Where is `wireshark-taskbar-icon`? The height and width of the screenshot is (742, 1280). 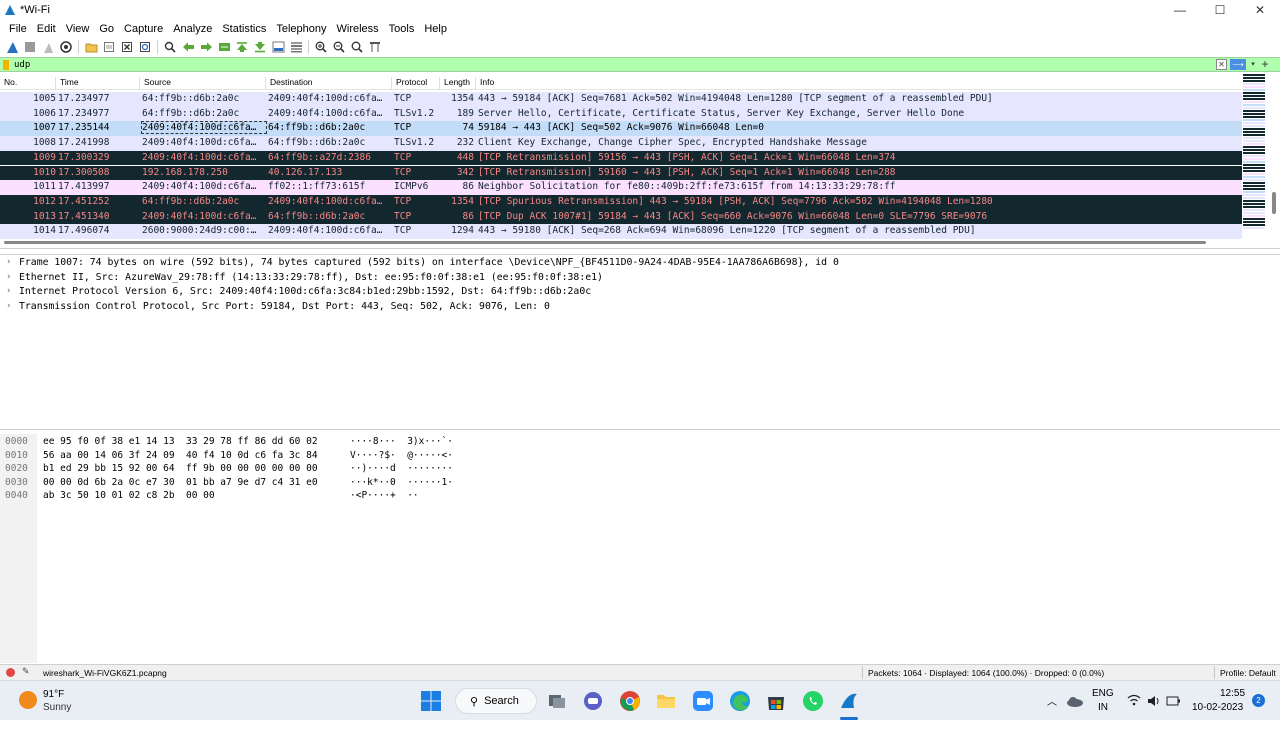 wireshark-taskbar-icon is located at coordinates (849, 701).